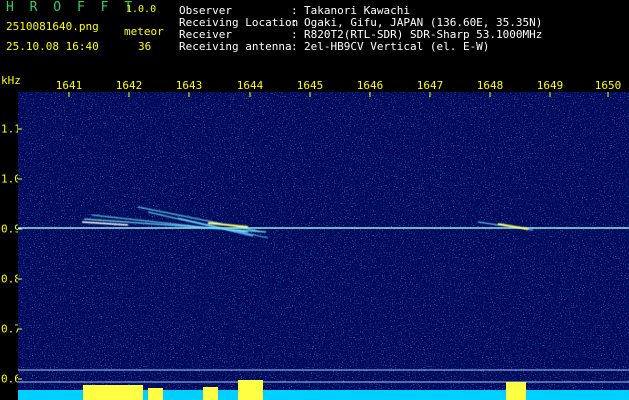 This screenshot has width=629, height=400. Describe the element at coordinates (608, 85) in the screenshot. I see `x-tick-label: 1650` at that location.